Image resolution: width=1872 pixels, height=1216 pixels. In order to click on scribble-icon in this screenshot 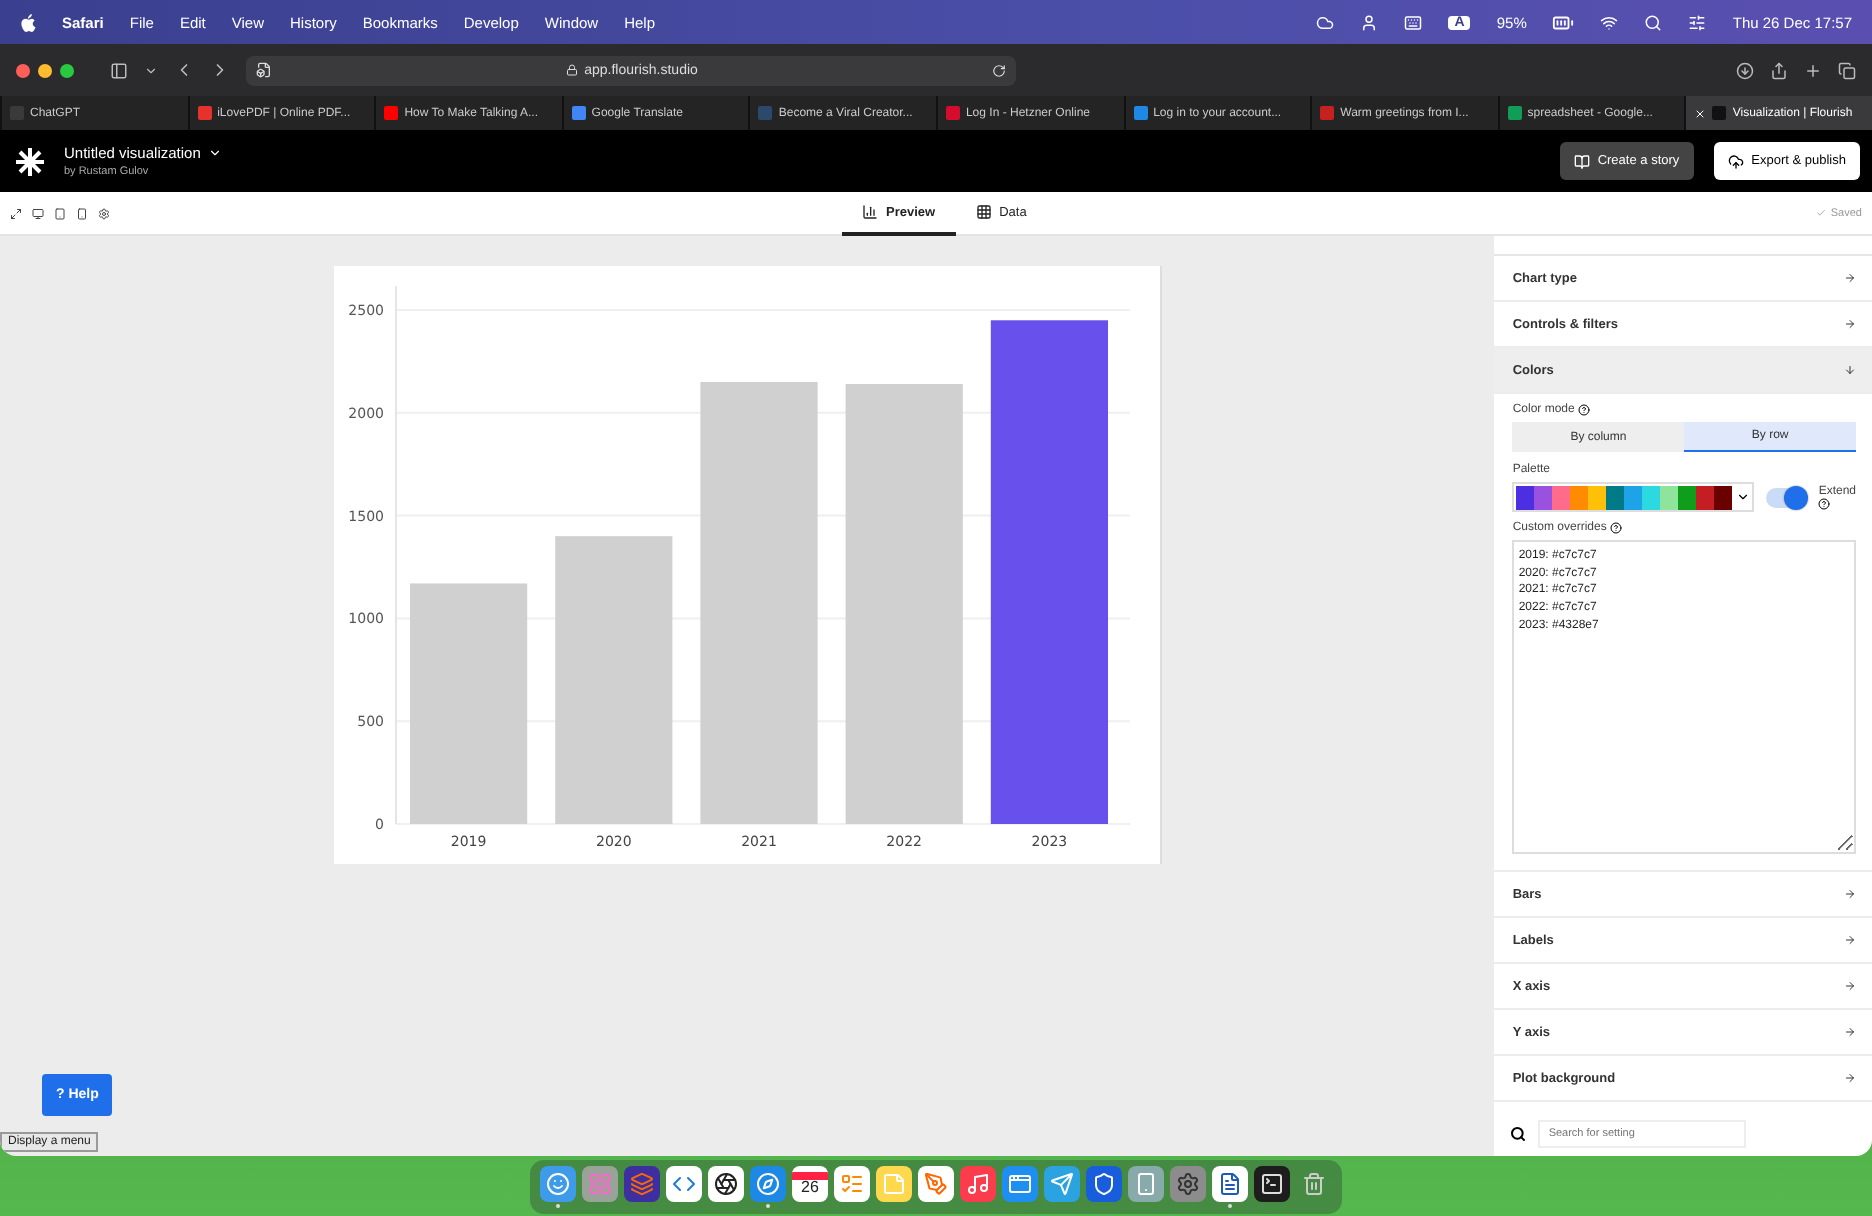, I will do `click(936, 1183)`.